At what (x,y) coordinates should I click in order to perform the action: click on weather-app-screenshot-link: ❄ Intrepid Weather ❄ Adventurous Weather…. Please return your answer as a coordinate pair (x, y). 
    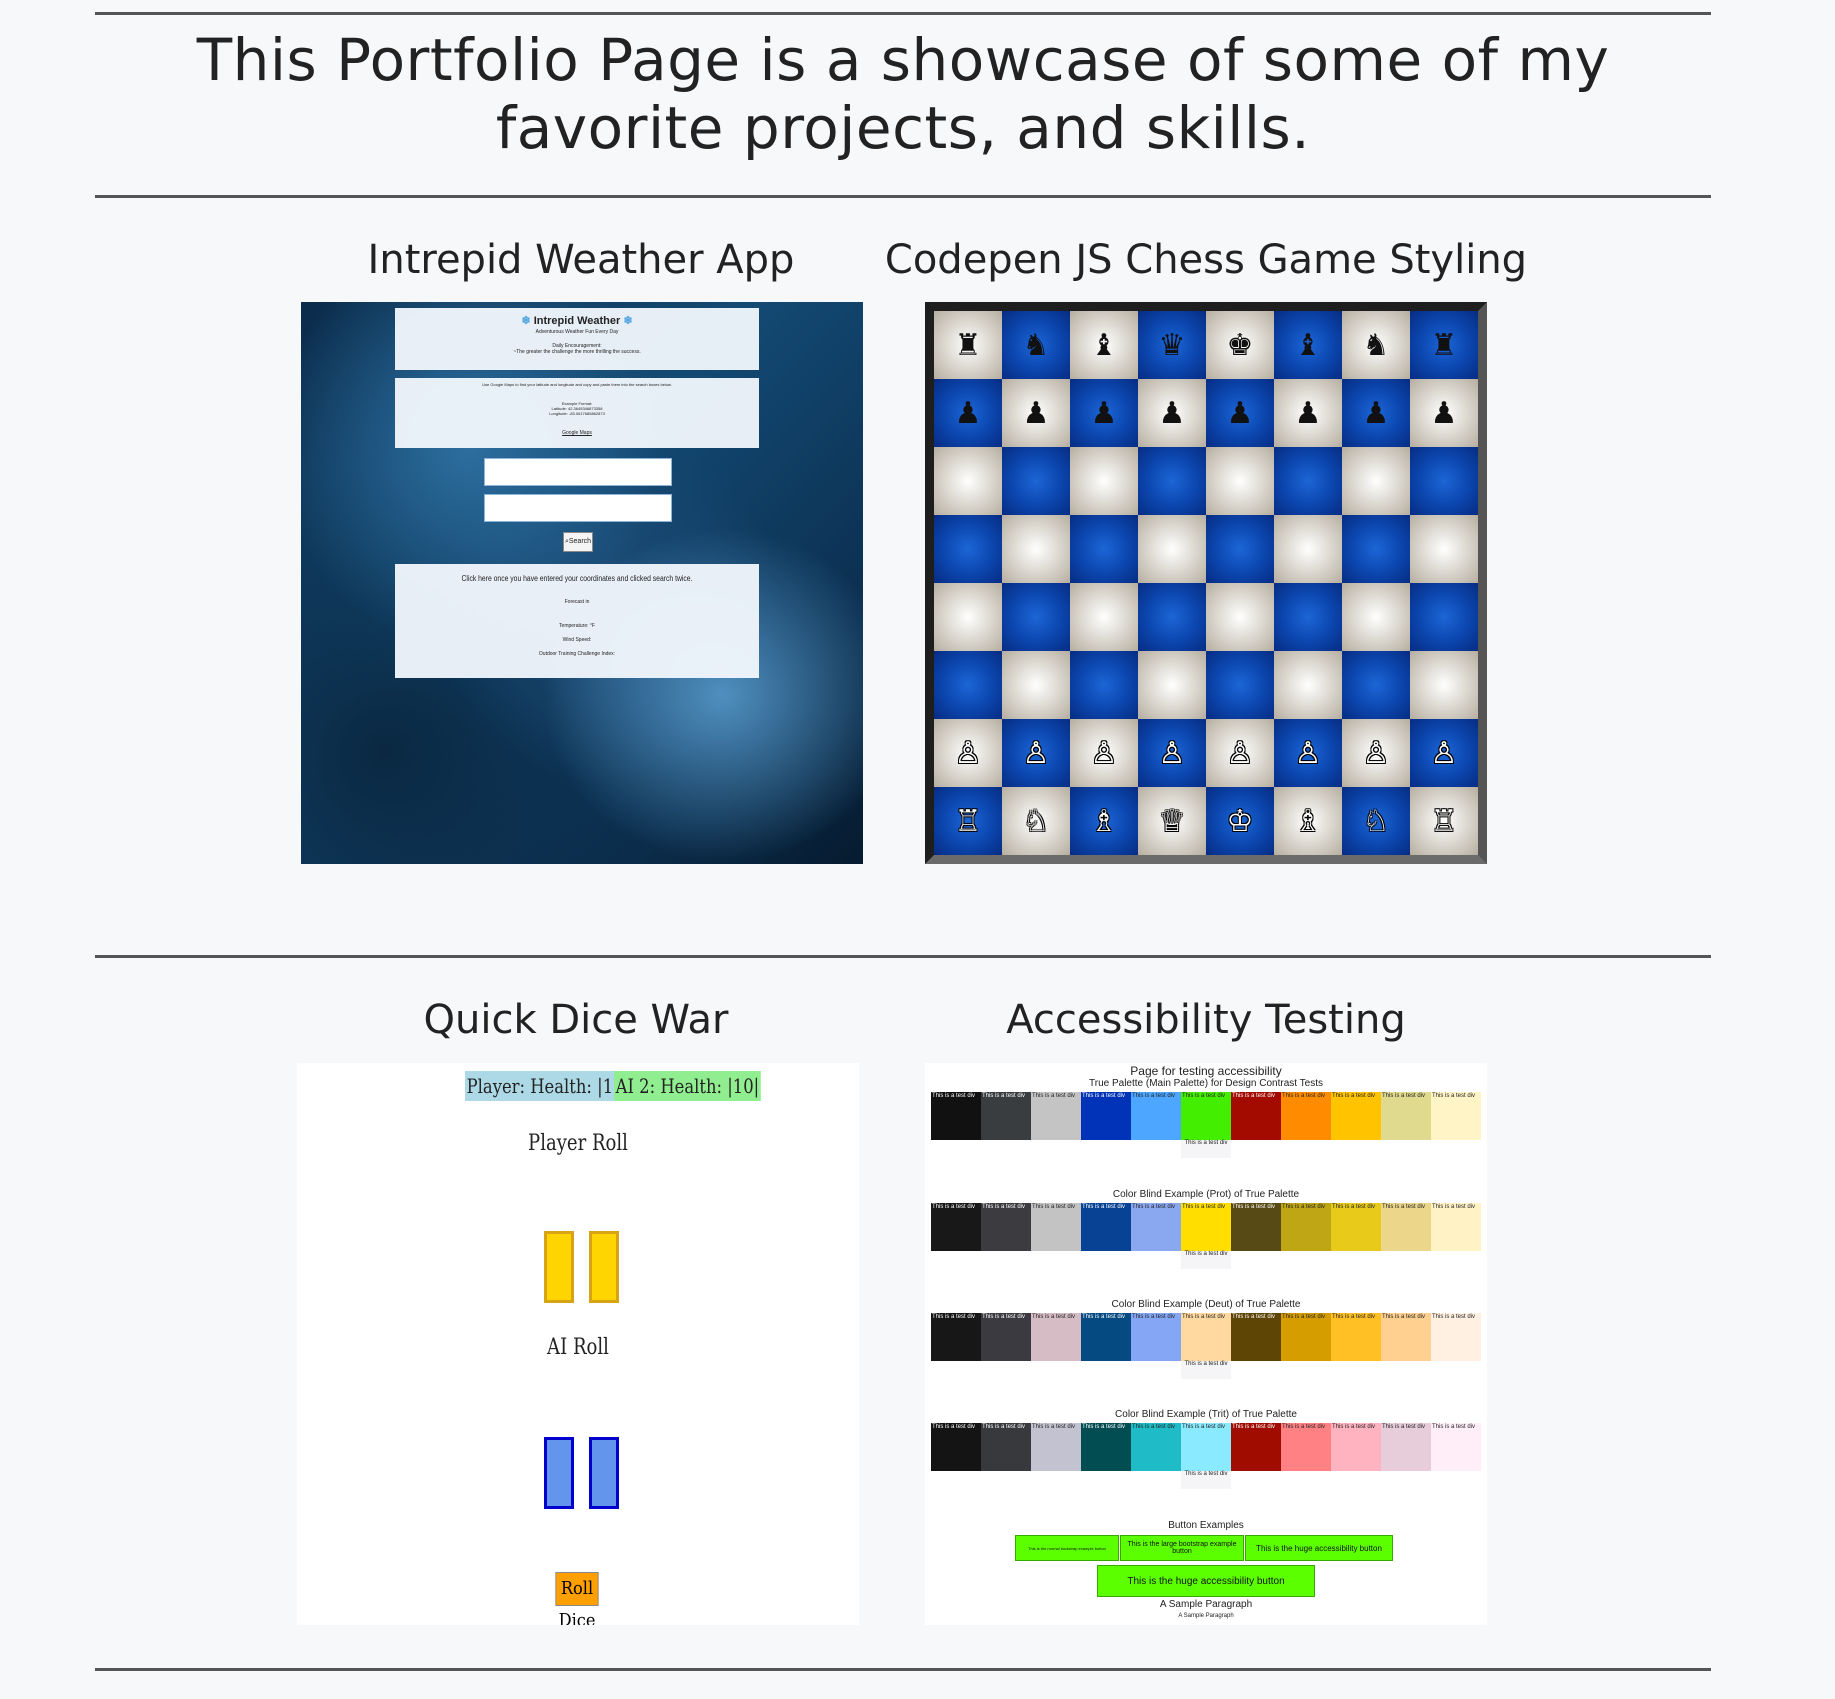
    Looking at the image, I should click on (582, 583).